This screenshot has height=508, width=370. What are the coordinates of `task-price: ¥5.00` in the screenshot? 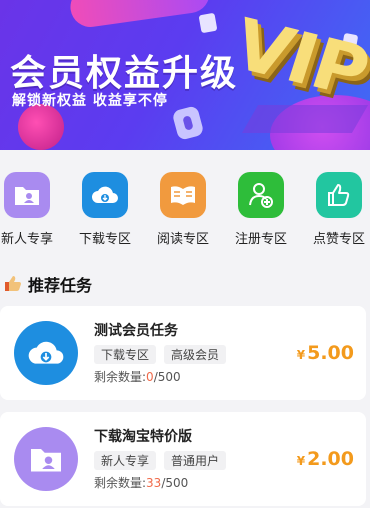 It's located at (325, 353).